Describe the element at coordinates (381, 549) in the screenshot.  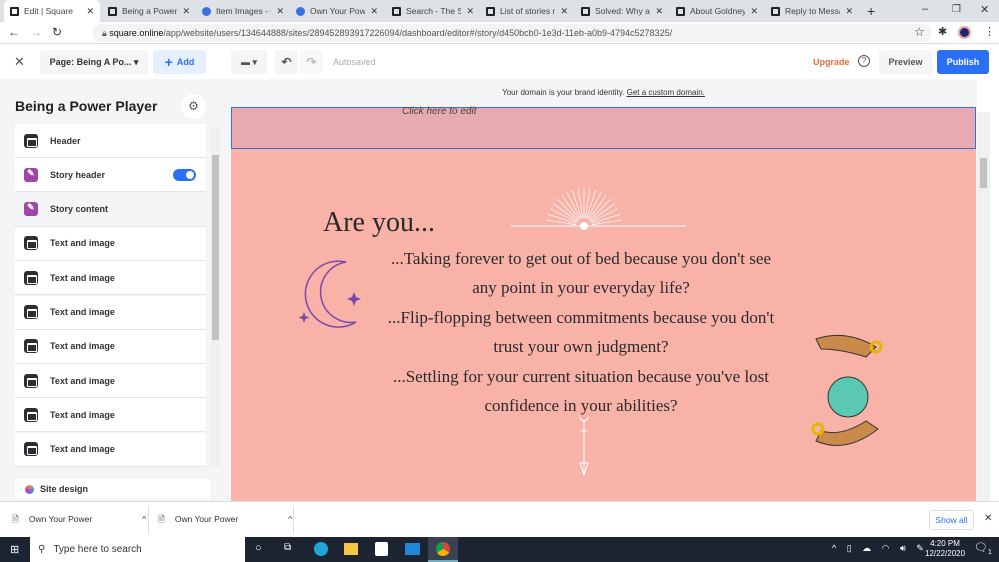
I see `store-icon` at that location.